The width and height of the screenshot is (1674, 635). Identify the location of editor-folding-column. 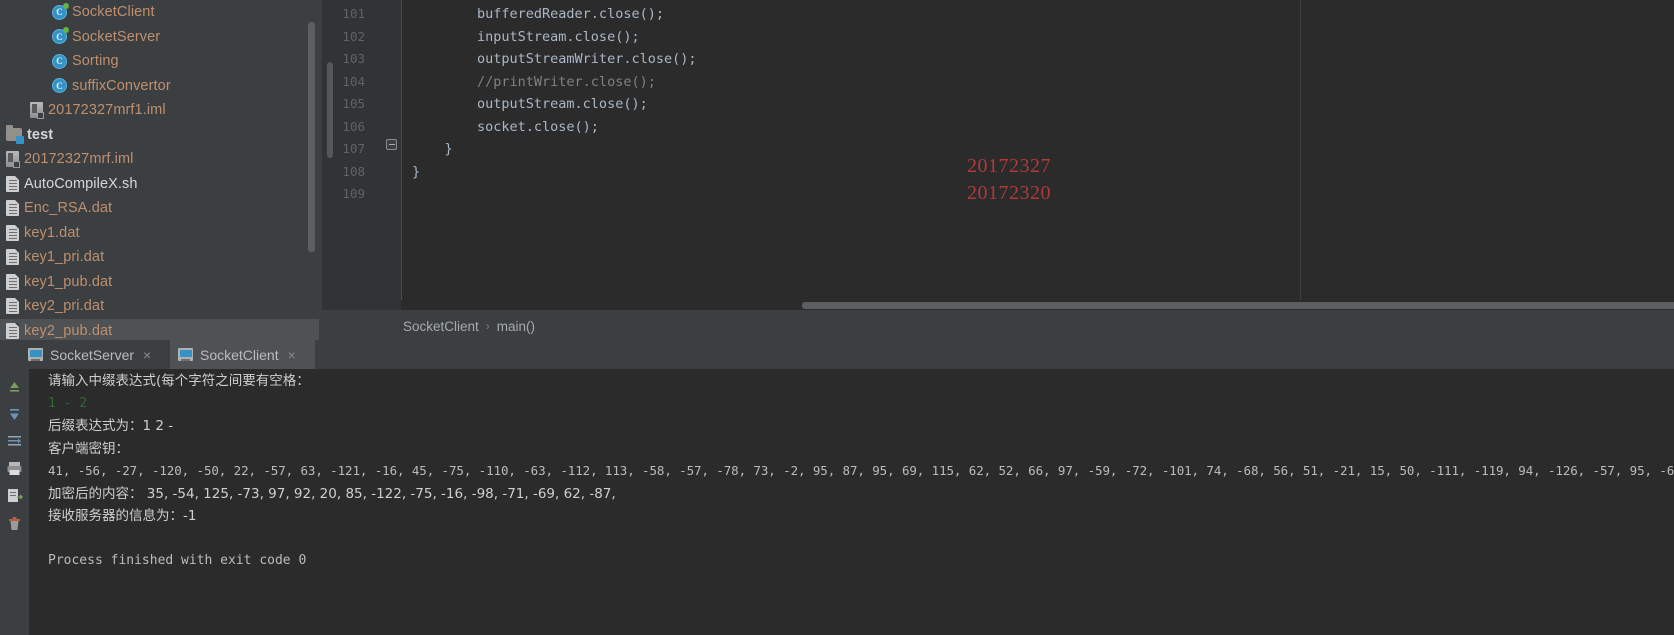
(391, 155).